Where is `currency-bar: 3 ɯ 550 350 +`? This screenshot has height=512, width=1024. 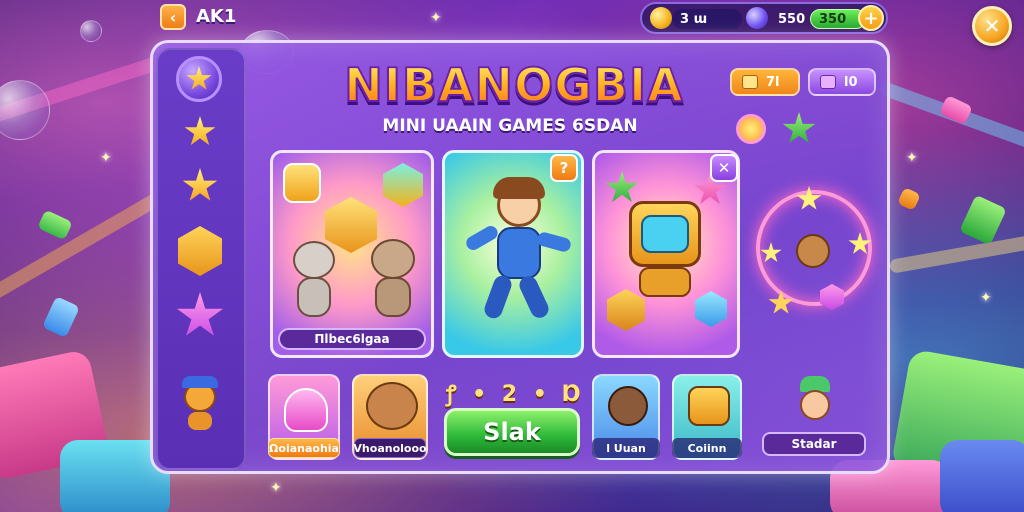 currency-bar: 3 ɯ 550 350 + is located at coordinates (764, 18).